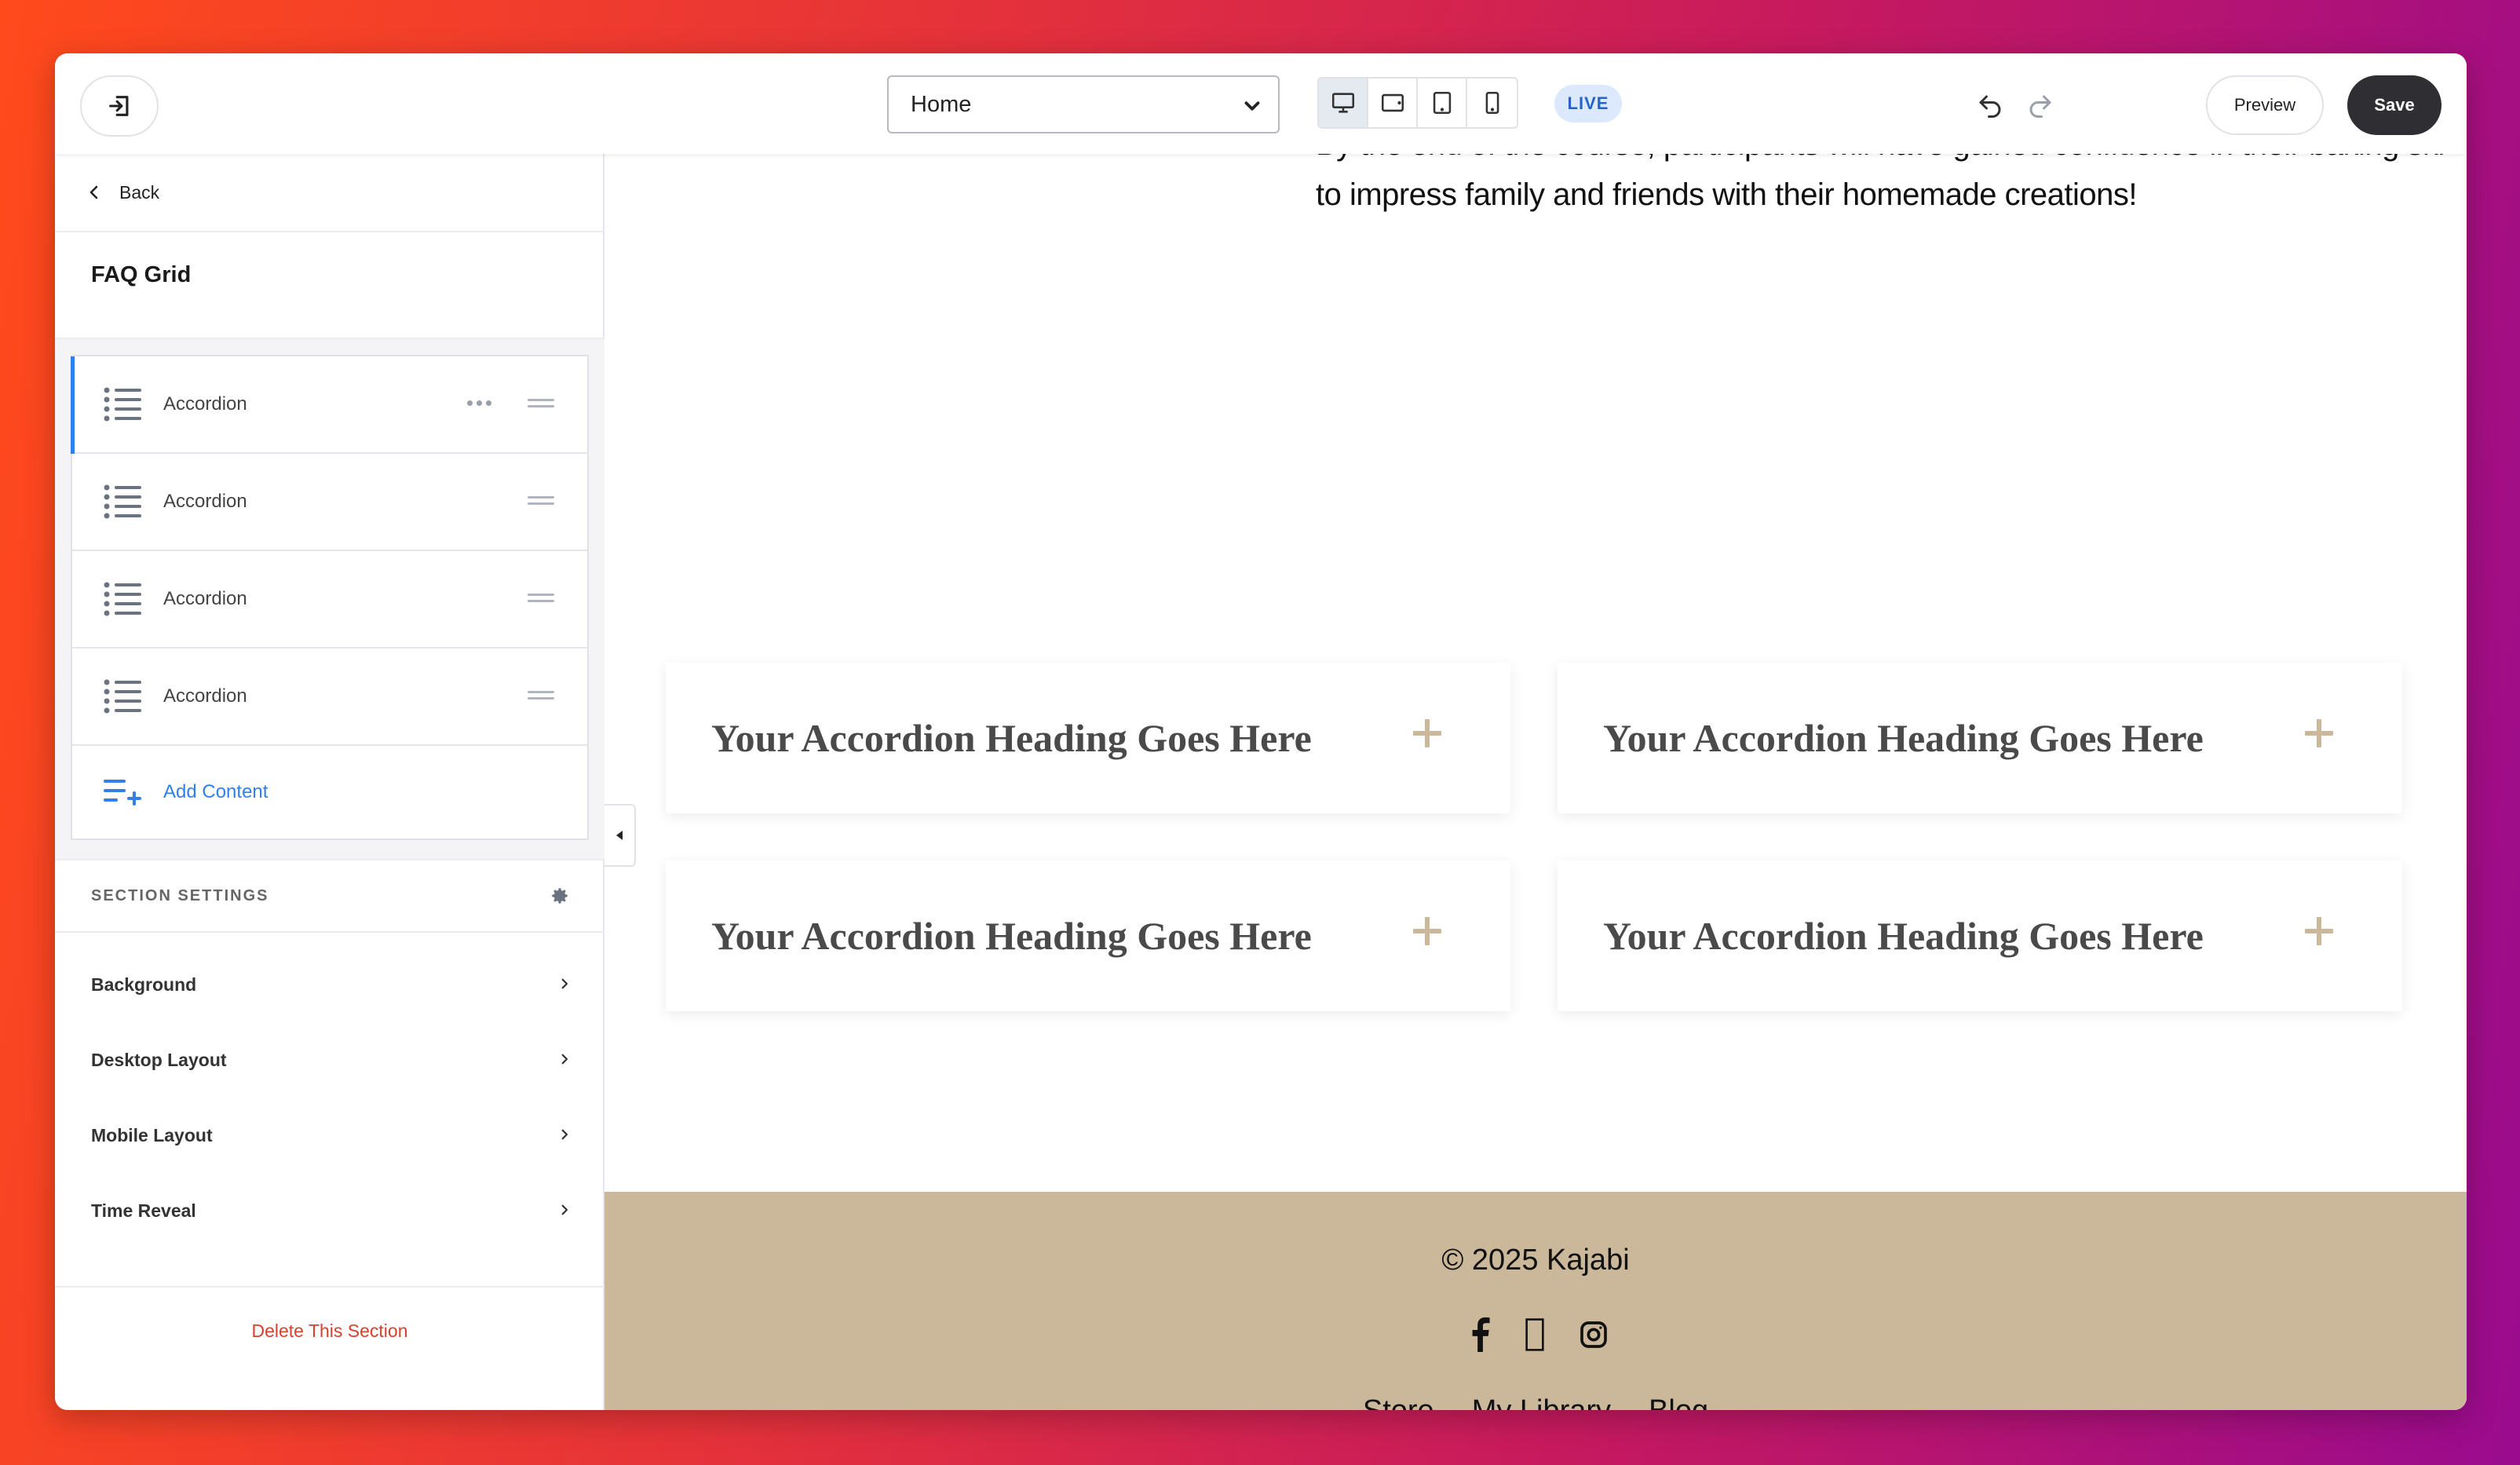 Image resolution: width=2520 pixels, height=1465 pixels. I want to click on setting-desktop-layout: Desktop Layout, so click(329, 1060).